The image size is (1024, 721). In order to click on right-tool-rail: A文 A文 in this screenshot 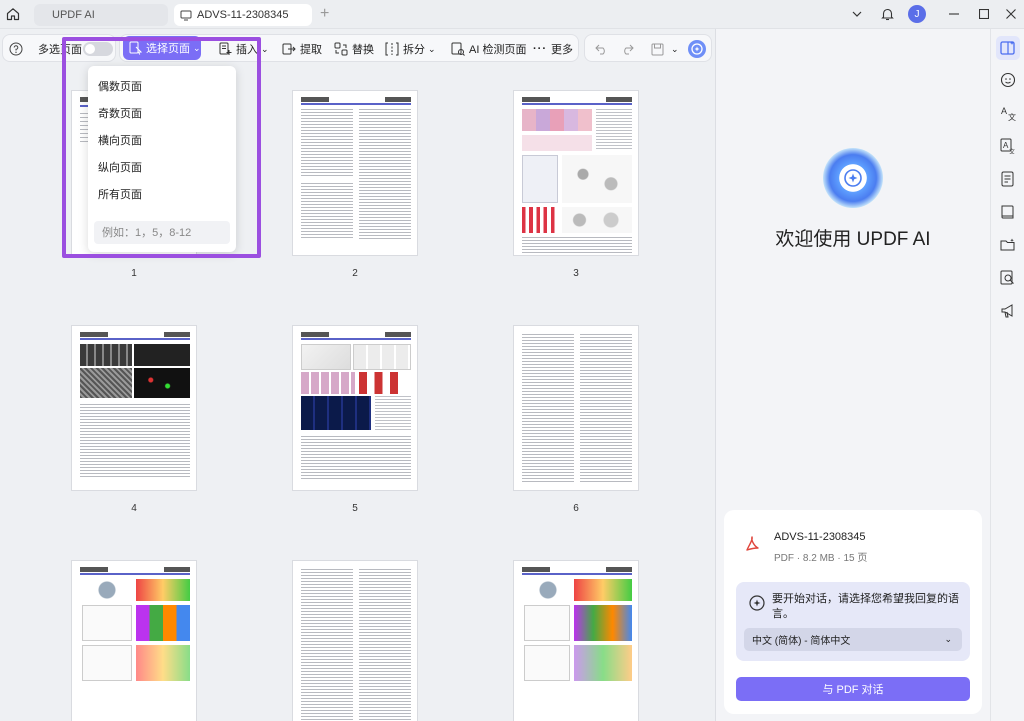, I will do `click(1007, 375)`.